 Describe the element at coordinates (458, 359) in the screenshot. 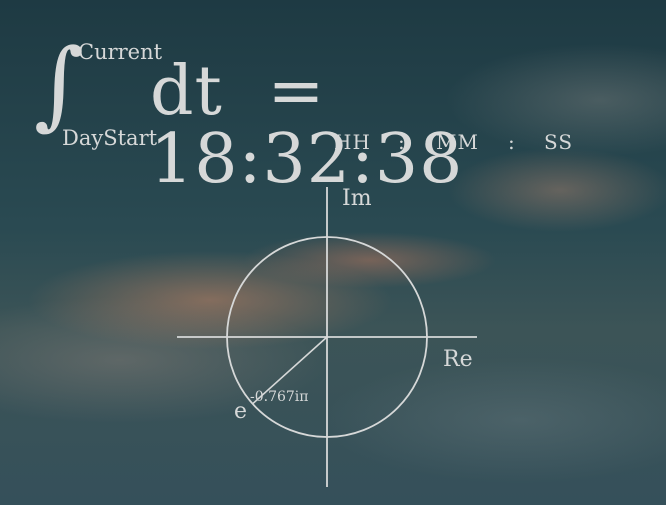

I see `real-axis-label: Re` at that location.